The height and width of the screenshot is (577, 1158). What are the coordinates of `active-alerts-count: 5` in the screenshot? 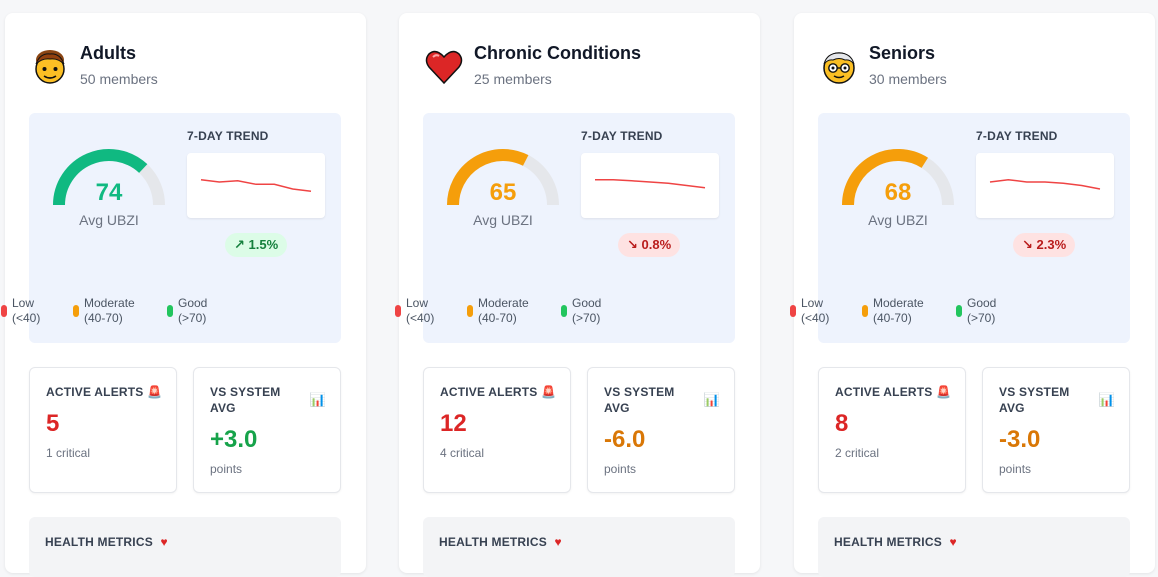 It's located at (53, 423).